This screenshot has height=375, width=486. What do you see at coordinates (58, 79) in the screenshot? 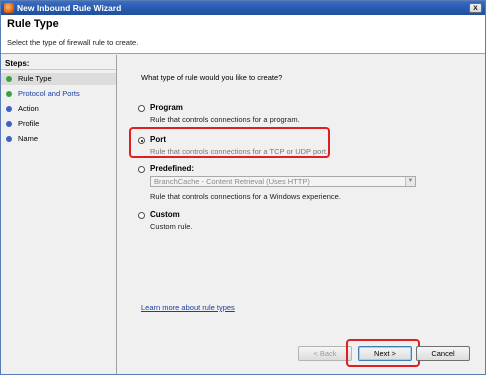
I see `step-rule-type: Rule Type` at bounding box center [58, 79].